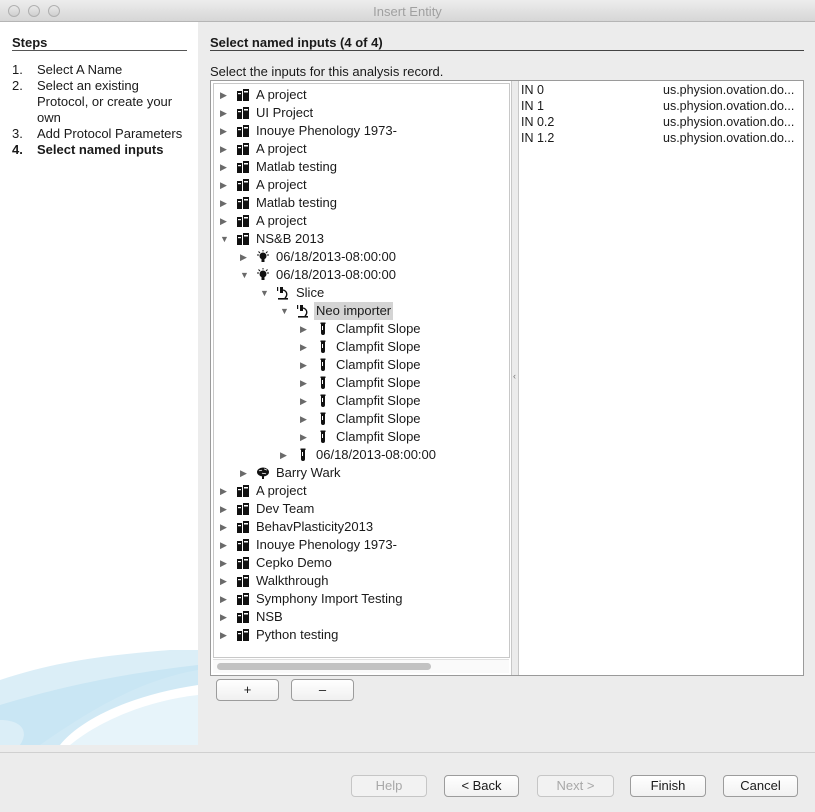 The width and height of the screenshot is (815, 812). I want to click on steps-divider, so click(99, 50).